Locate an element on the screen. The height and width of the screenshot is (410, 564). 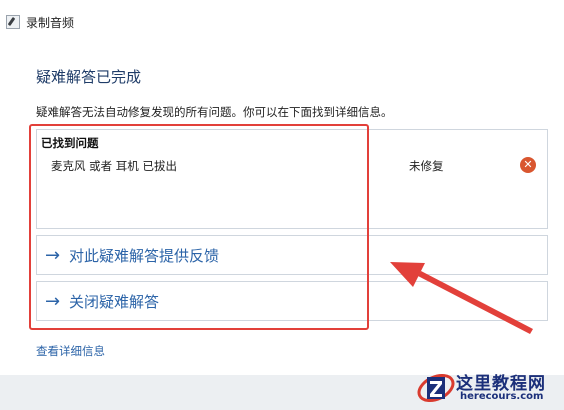
close-troubleshooter-link: → 关闭疑难解答 is located at coordinates (292, 301).